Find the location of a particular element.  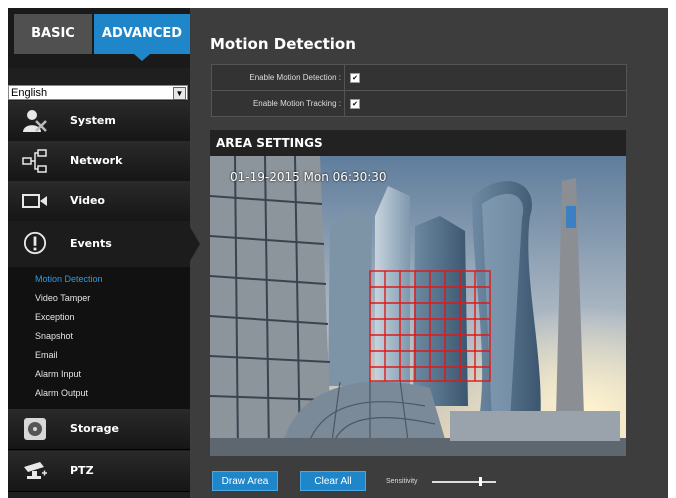

sidebar-item-label: Storage is located at coordinates (94, 428).